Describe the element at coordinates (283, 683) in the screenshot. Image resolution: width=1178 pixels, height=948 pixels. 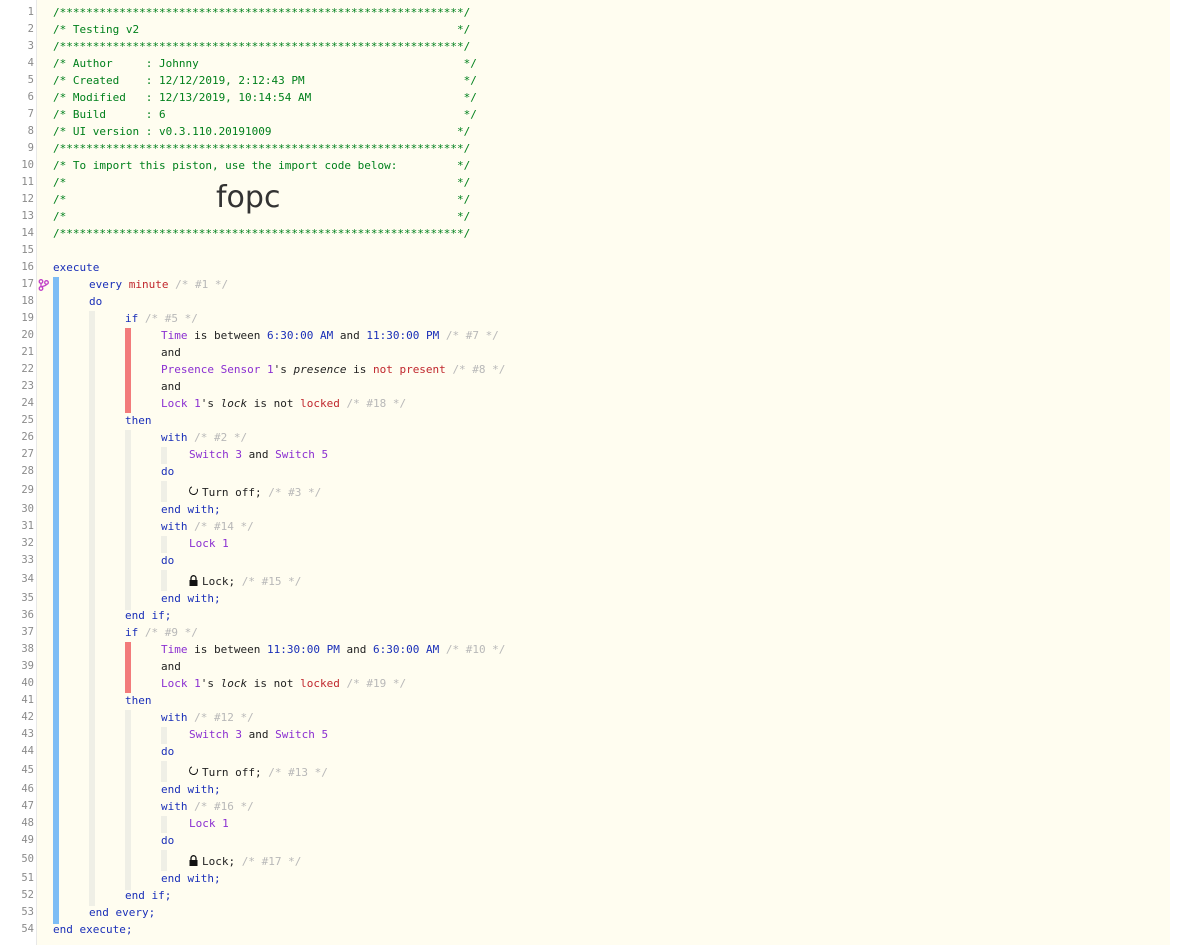
I see `condition-line: Lock 1's lock is not locked /* #19 */` at that location.